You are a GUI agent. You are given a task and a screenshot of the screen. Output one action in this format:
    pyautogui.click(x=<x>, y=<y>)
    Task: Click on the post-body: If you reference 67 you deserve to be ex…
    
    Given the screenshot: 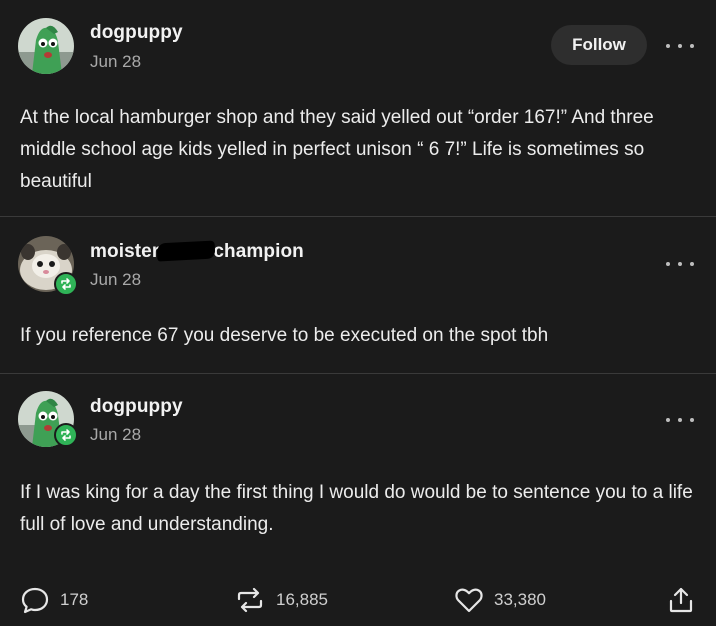 What is the action you would take?
    pyautogui.click(x=284, y=335)
    